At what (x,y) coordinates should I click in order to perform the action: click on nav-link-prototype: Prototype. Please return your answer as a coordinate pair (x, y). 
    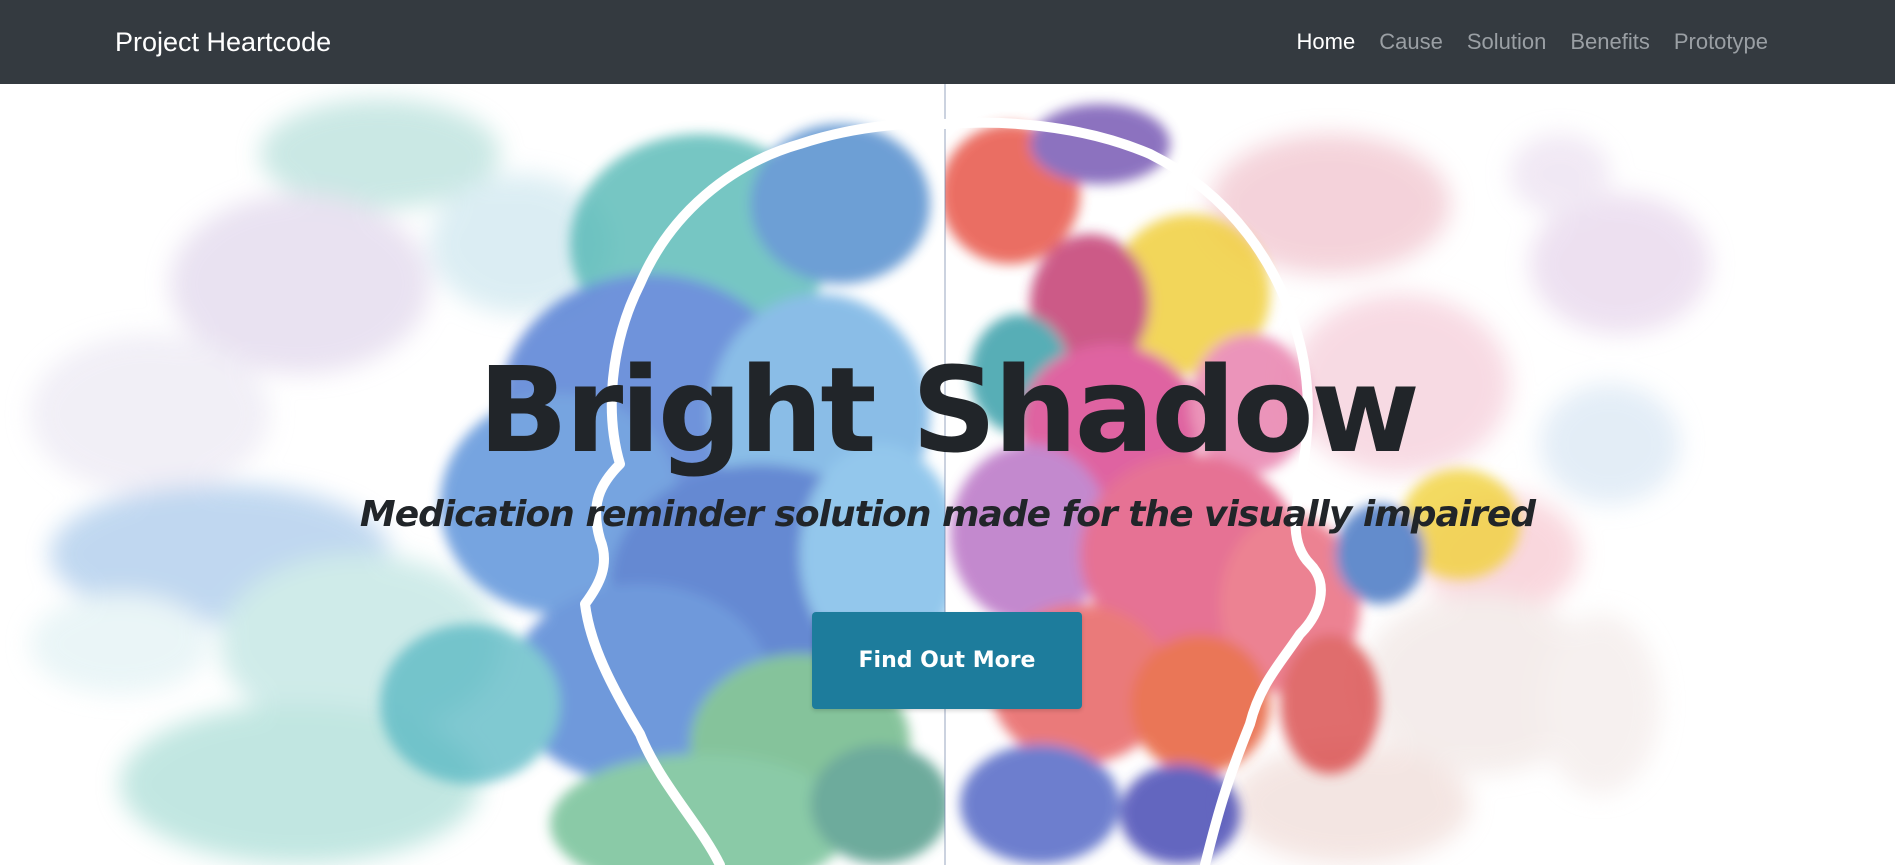
    Looking at the image, I should click on (1721, 42).